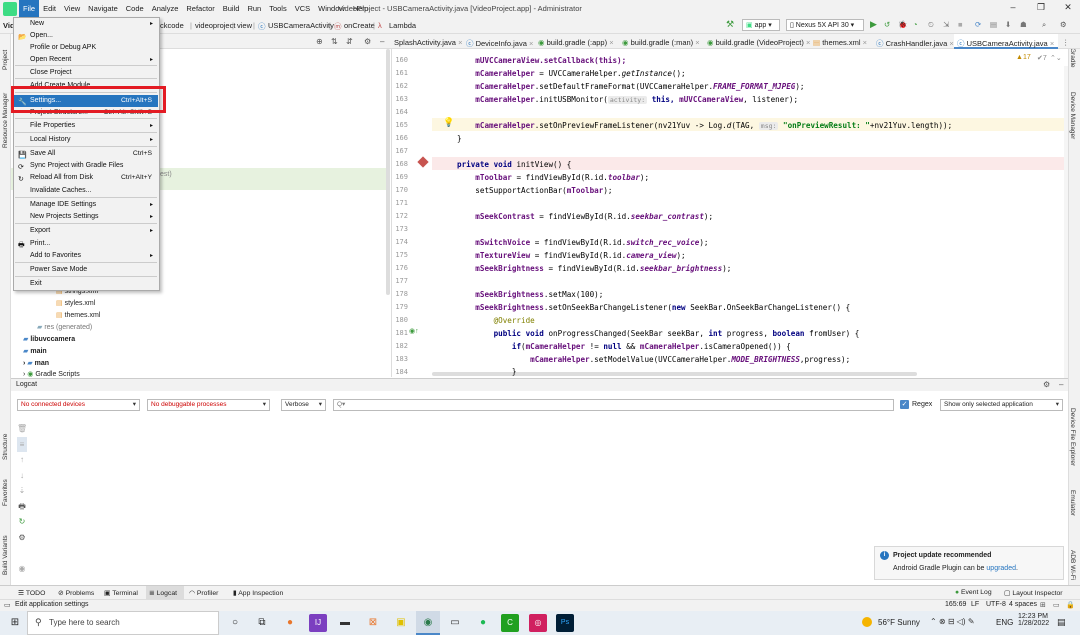  Describe the element at coordinates (22, 429) in the screenshot. I see `trash-icon: 🗑` at that location.